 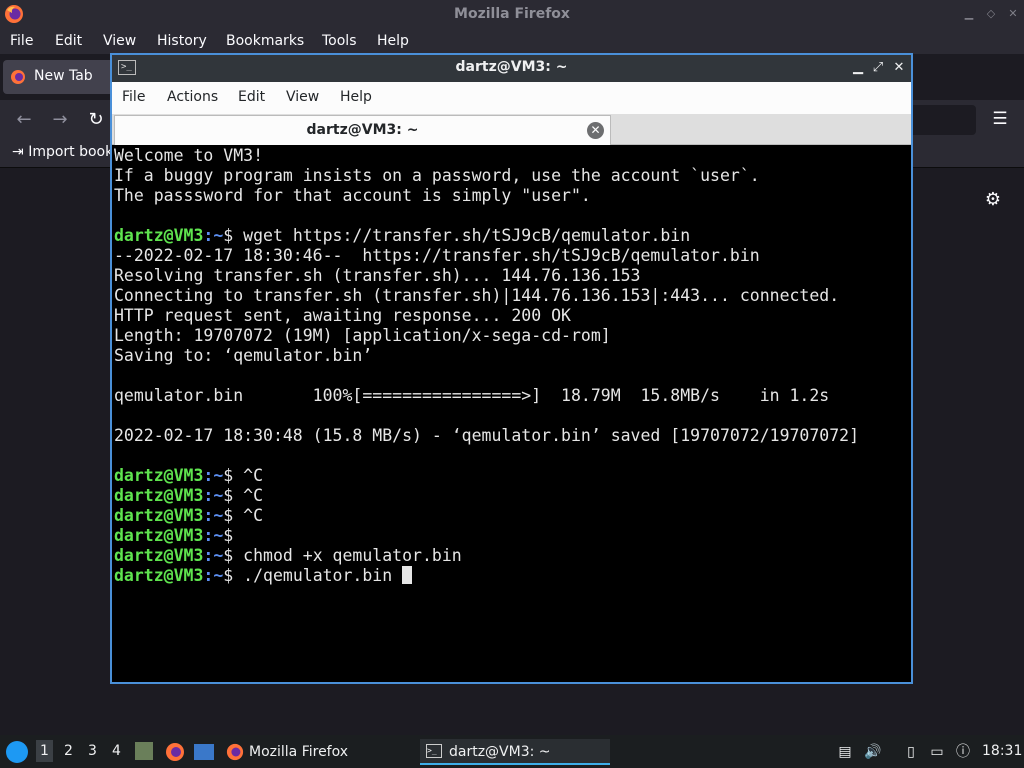 I want to click on terminal-output-line: Saving to: ‘qemulator.bin’, so click(x=243, y=355).